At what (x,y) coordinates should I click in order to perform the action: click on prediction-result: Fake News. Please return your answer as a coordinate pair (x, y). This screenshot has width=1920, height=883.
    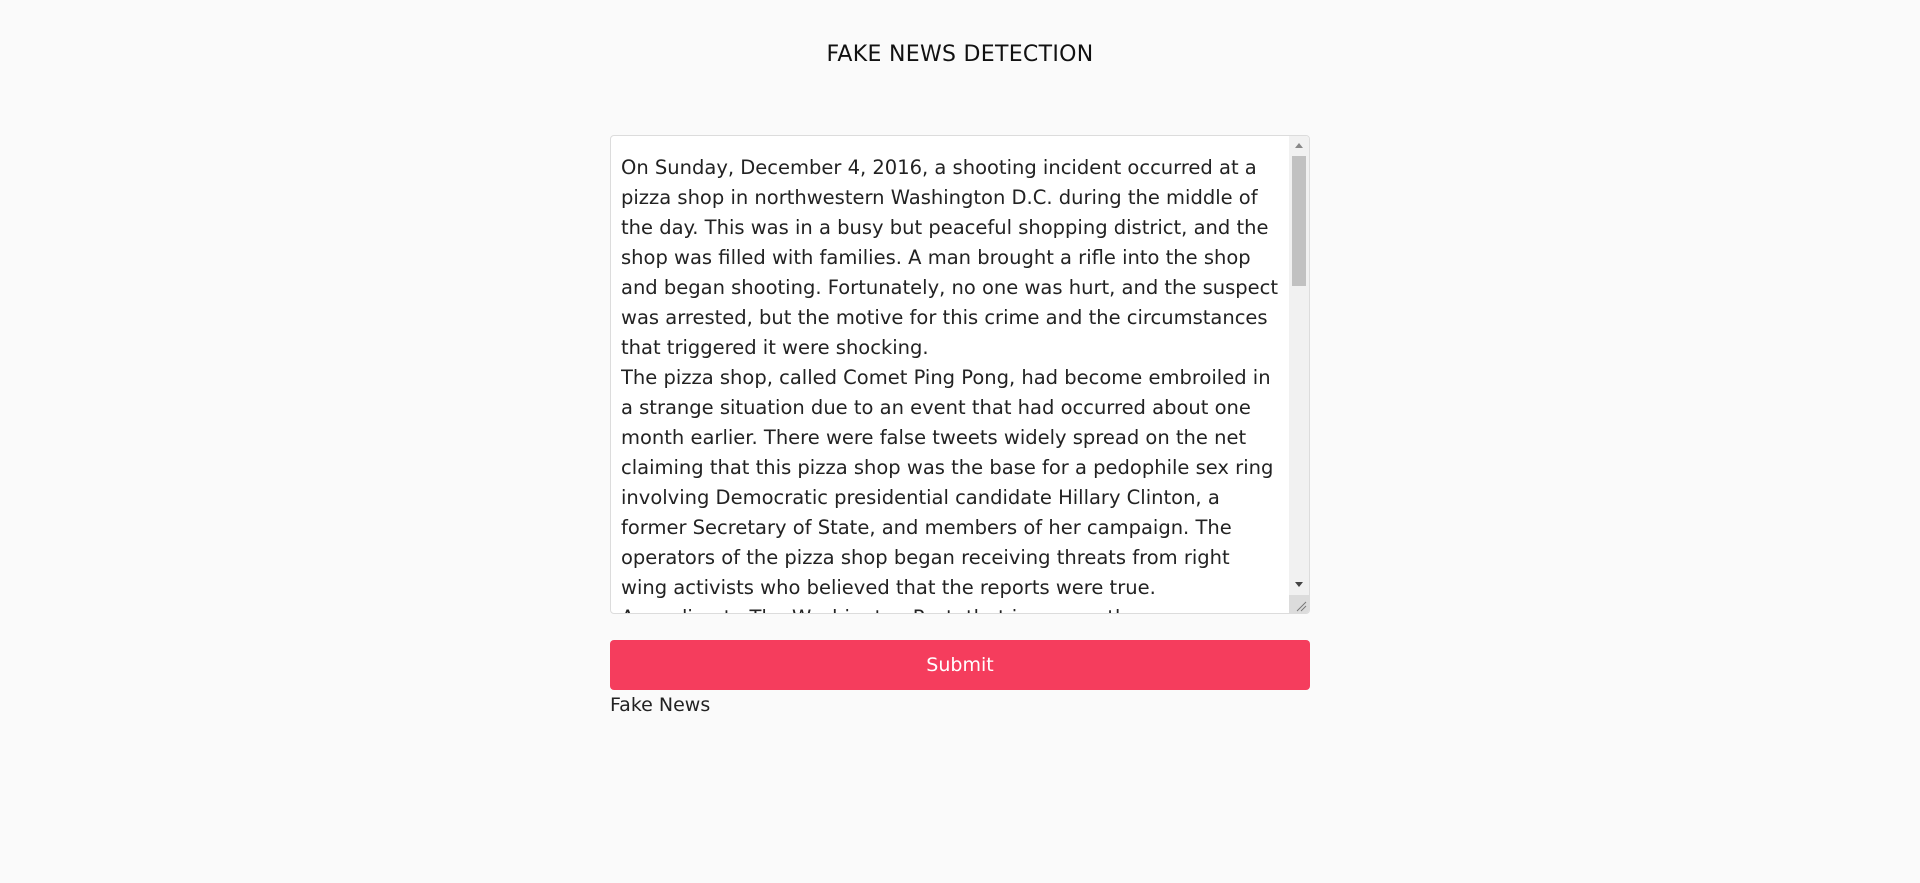
    Looking at the image, I should click on (660, 705).